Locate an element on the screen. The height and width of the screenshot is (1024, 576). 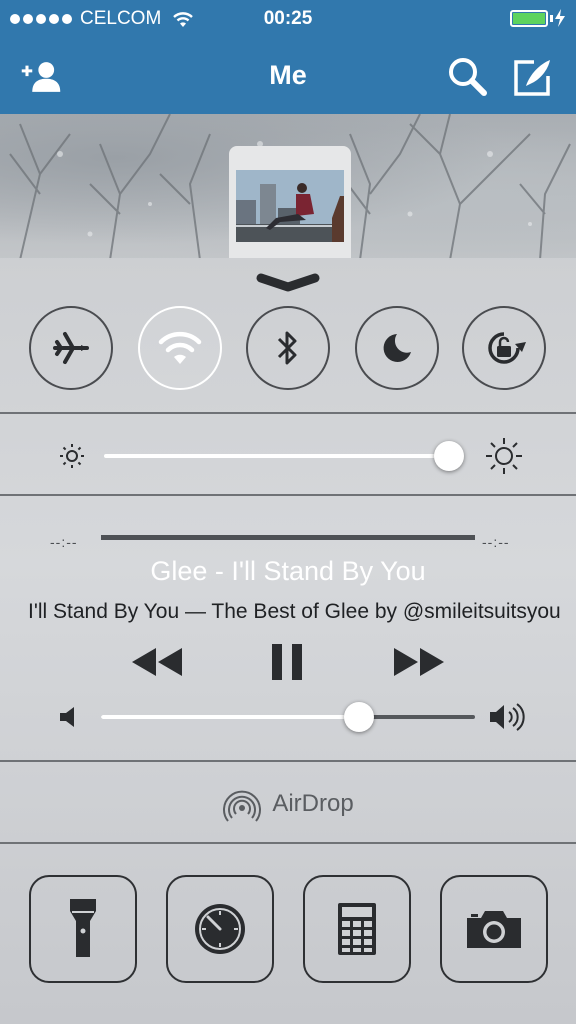
calculator-button is located at coordinates (357, 929).